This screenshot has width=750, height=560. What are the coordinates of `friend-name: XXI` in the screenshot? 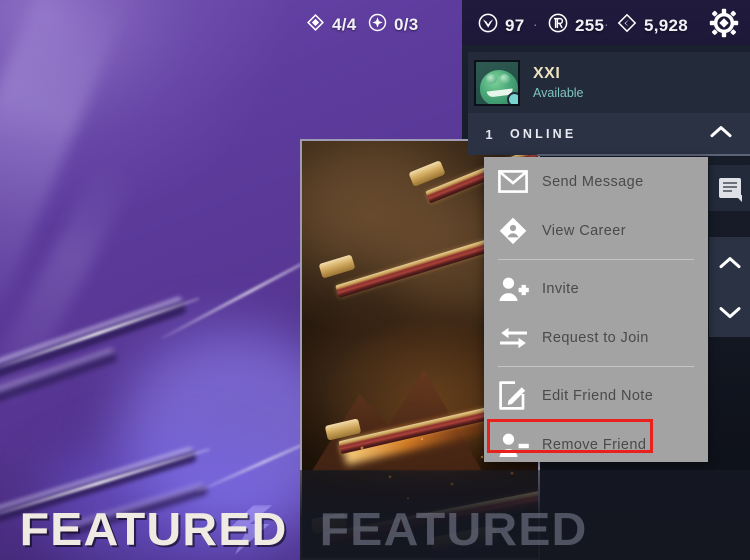 It's located at (547, 73).